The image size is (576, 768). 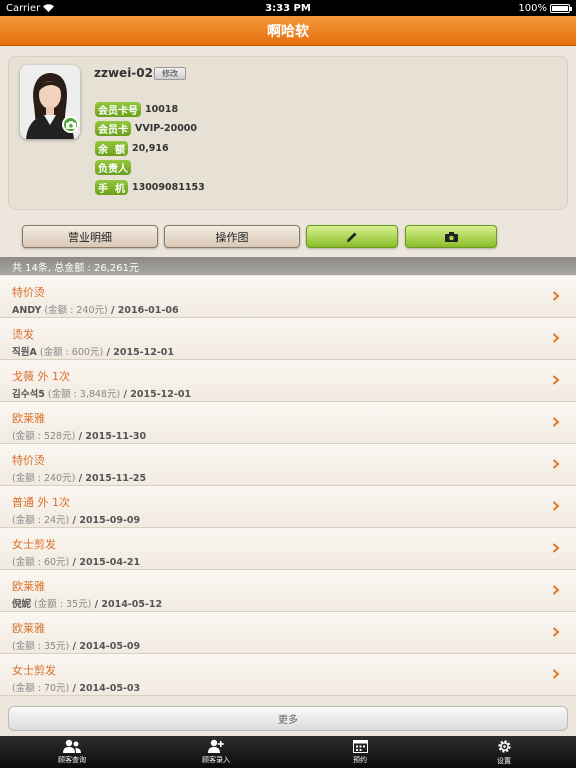 I want to click on record-date: / 2015-11-30, so click(x=111, y=436).